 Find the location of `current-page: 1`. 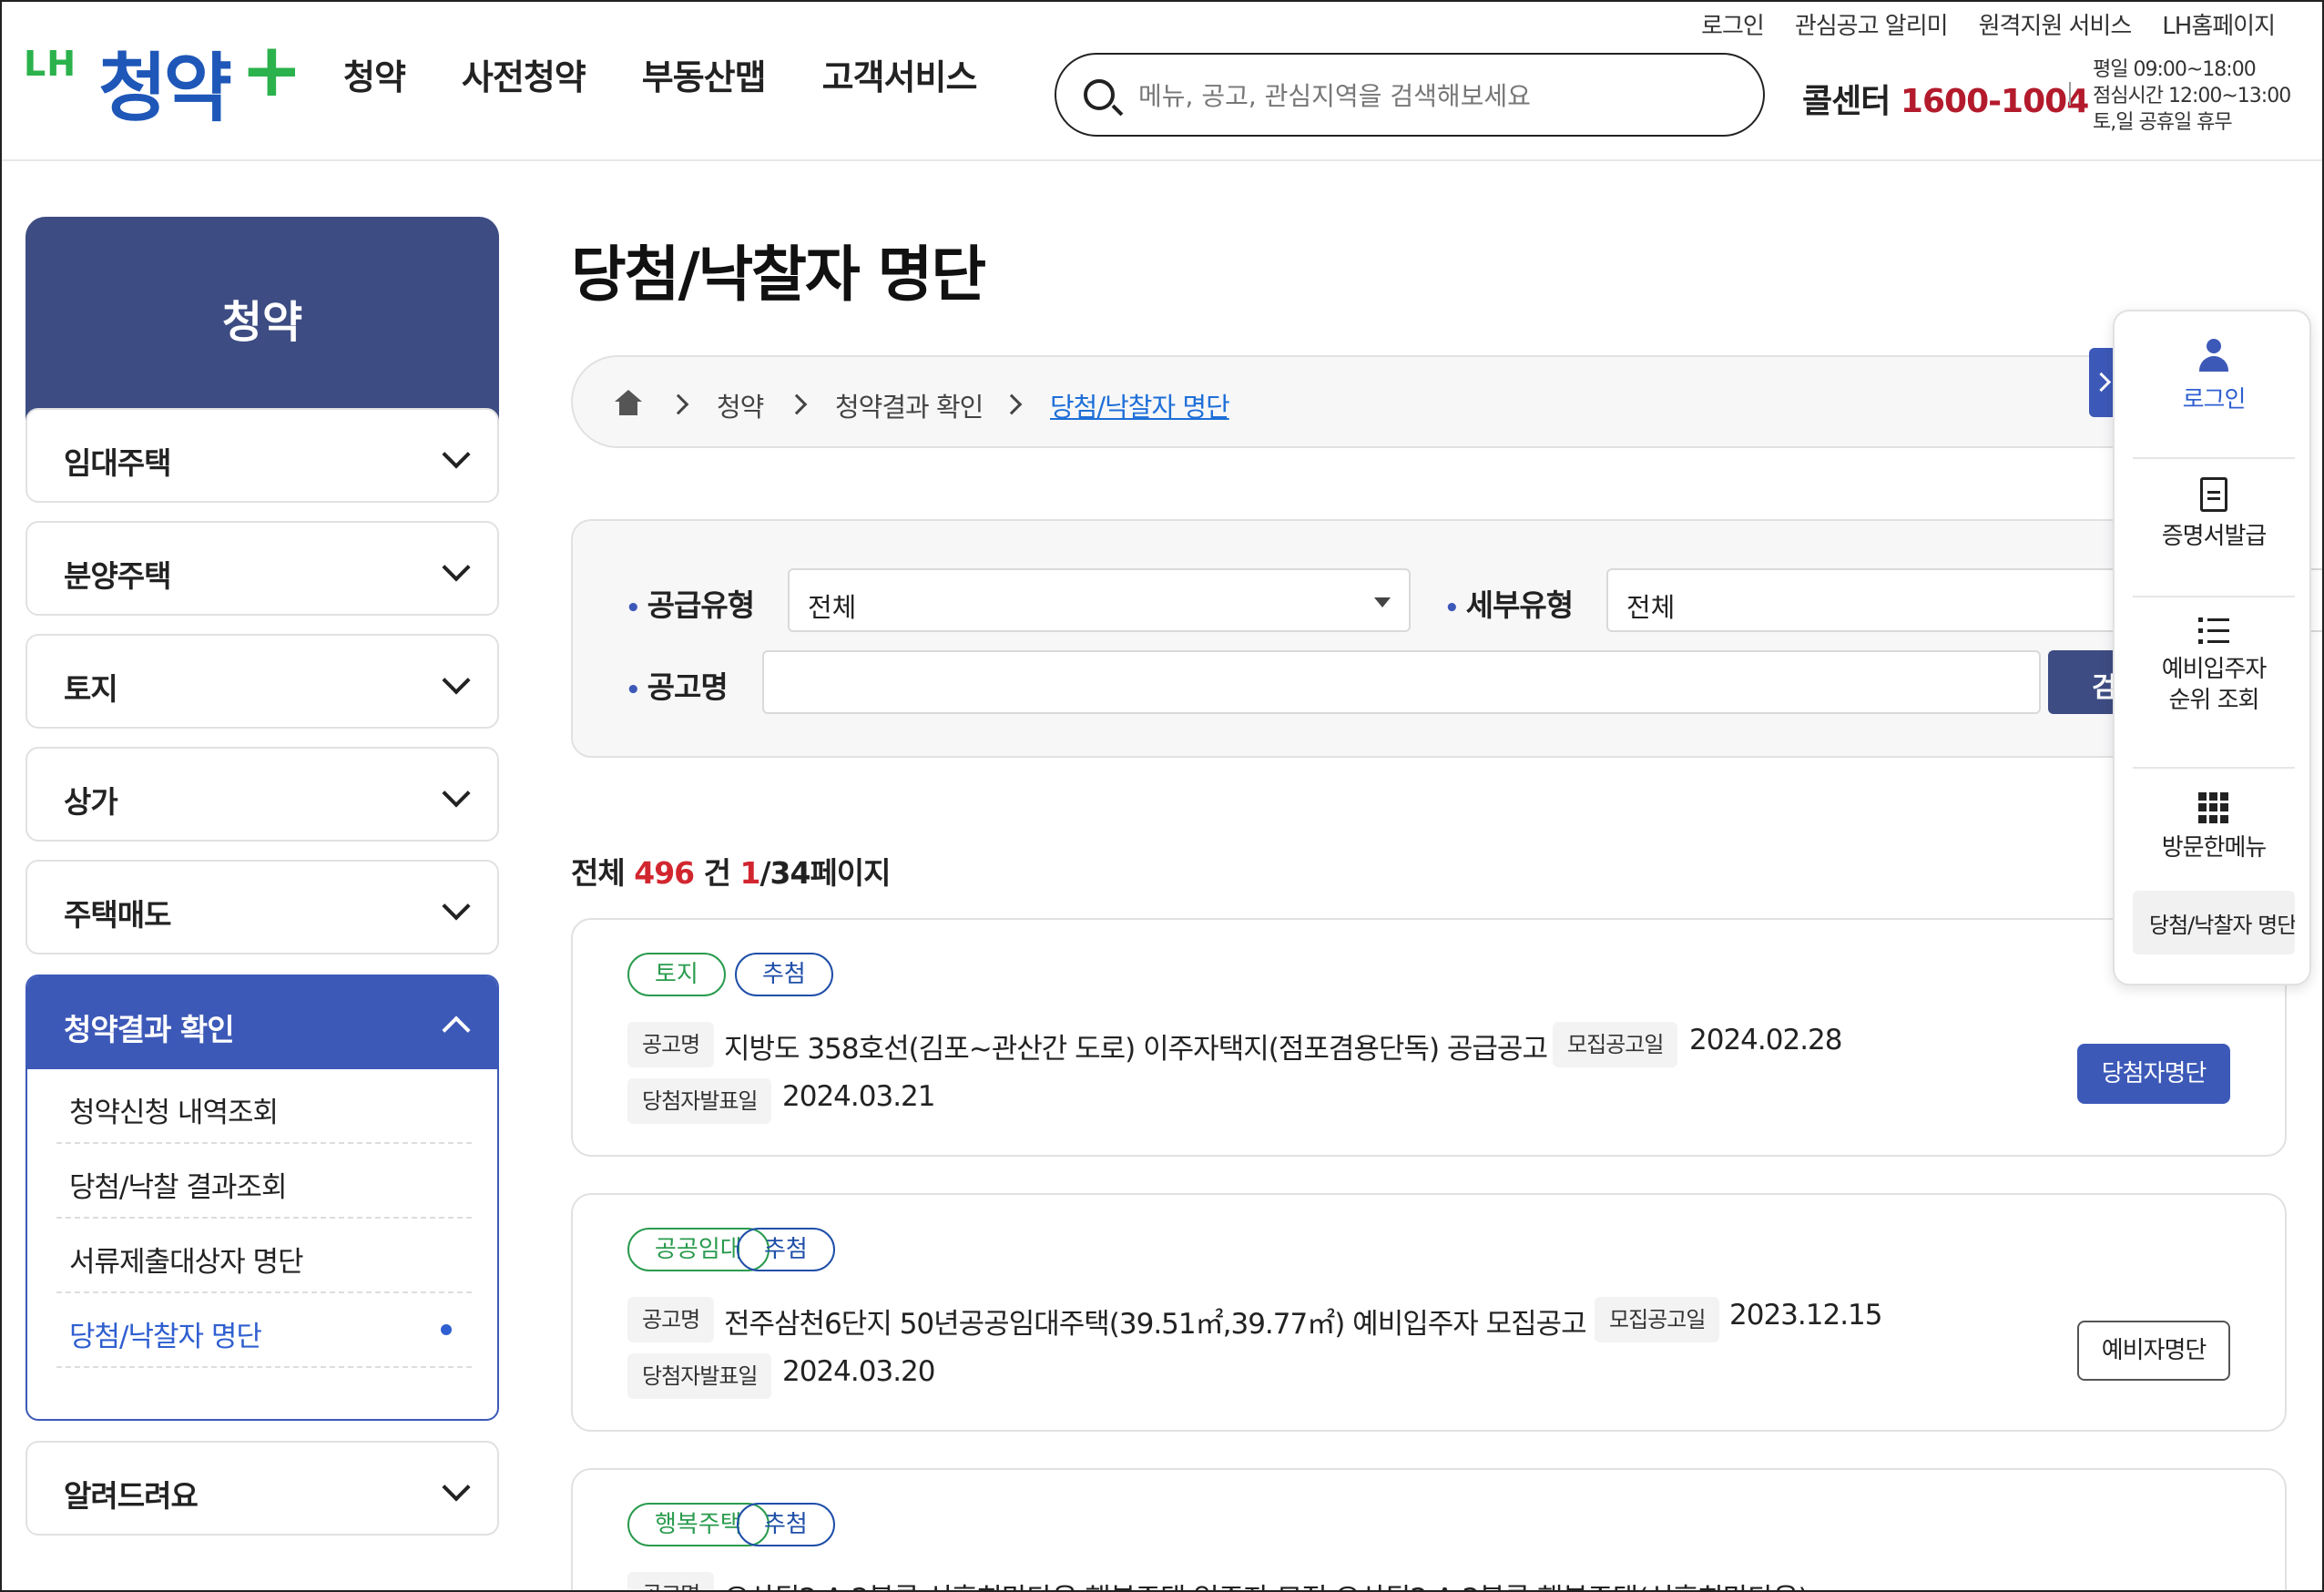

current-page: 1 is located at coordinates (750, 873).